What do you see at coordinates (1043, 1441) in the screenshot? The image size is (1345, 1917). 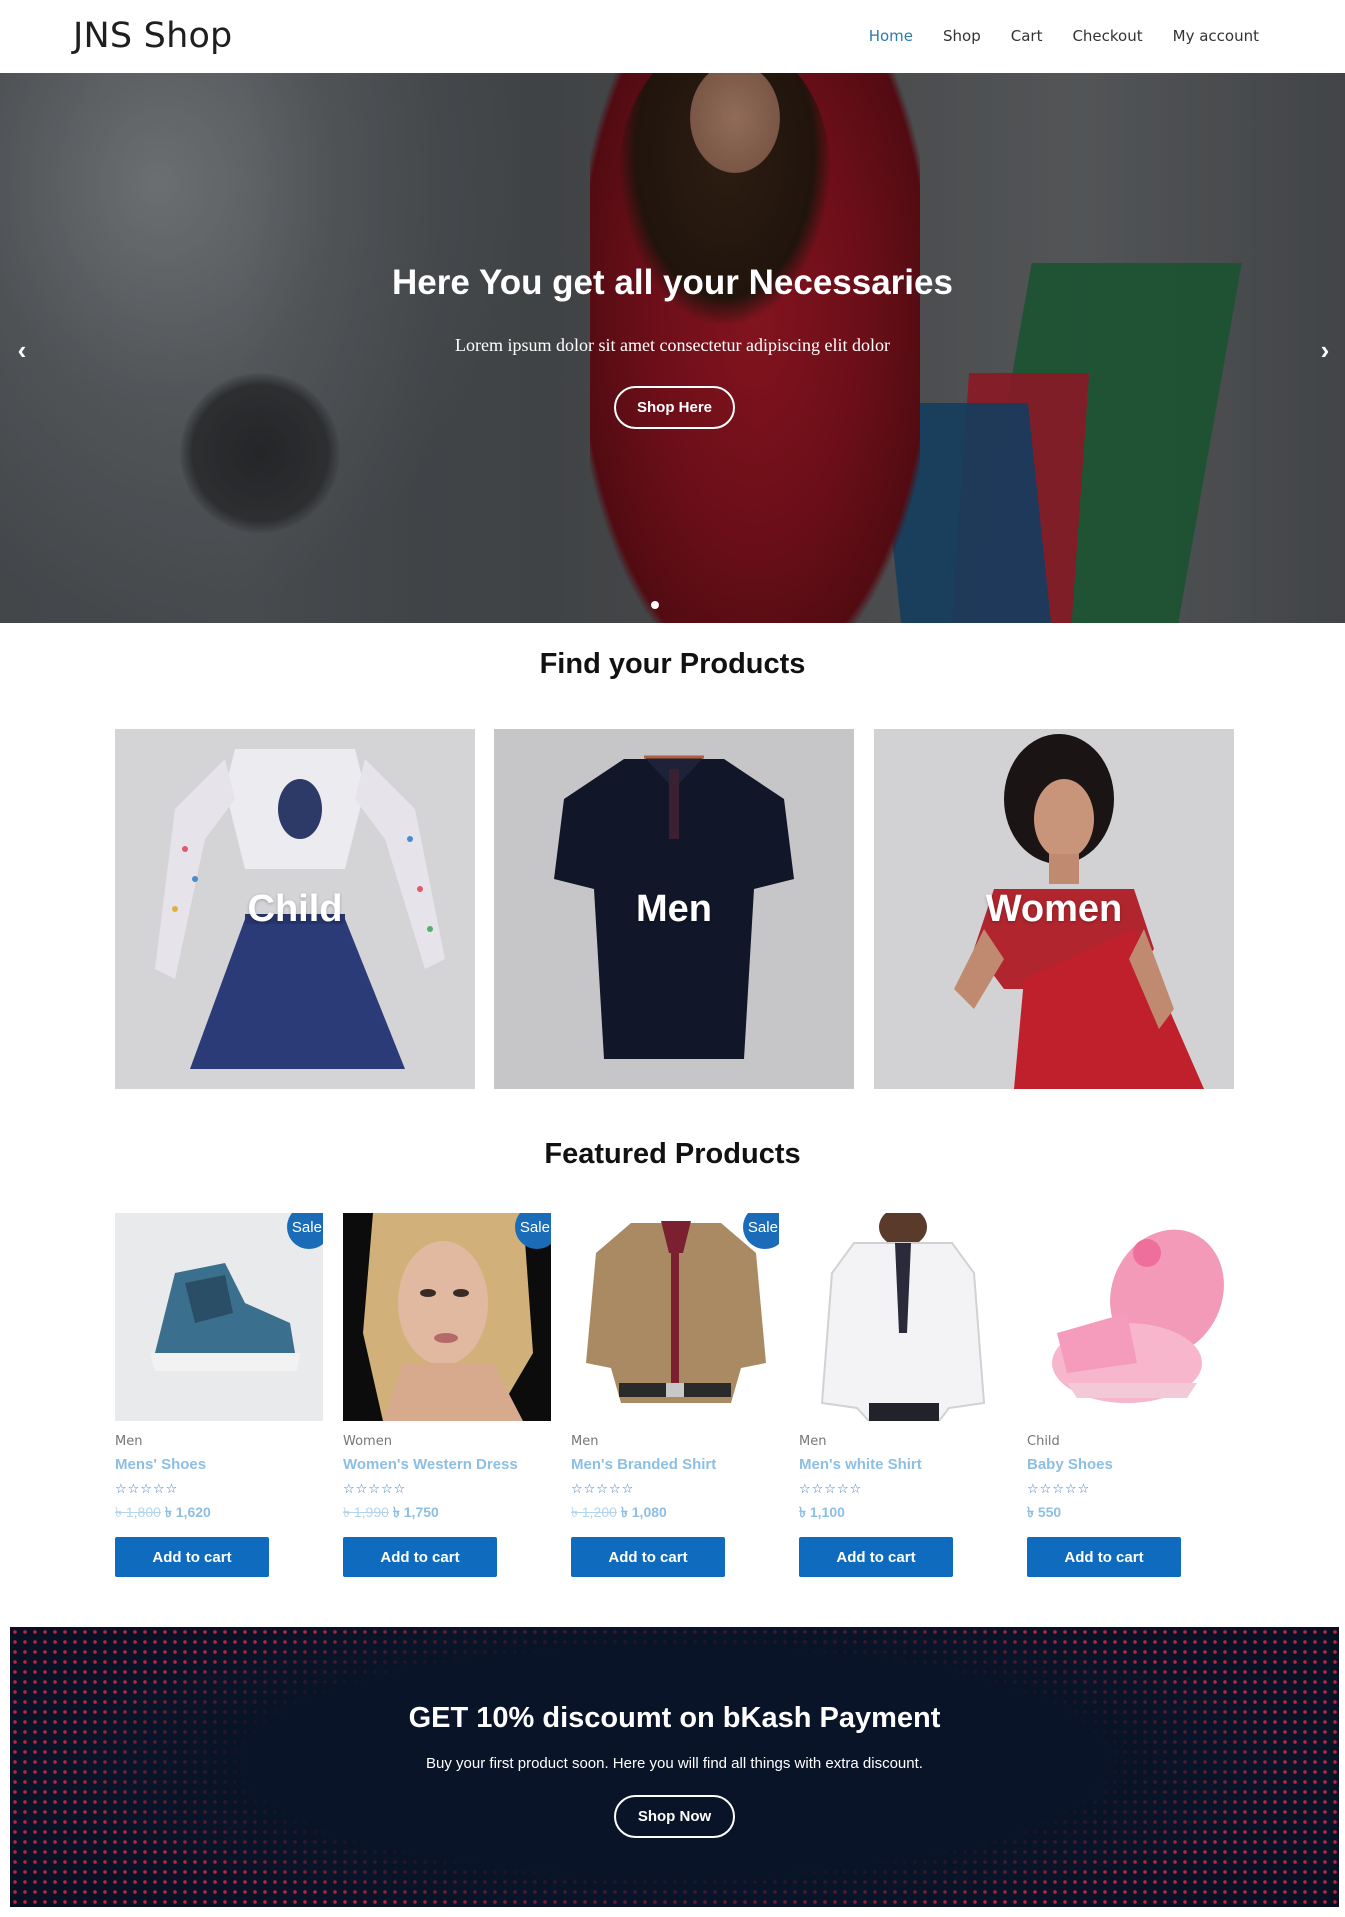 I see `product-category: Child` at bounding box center [1043, 1441].